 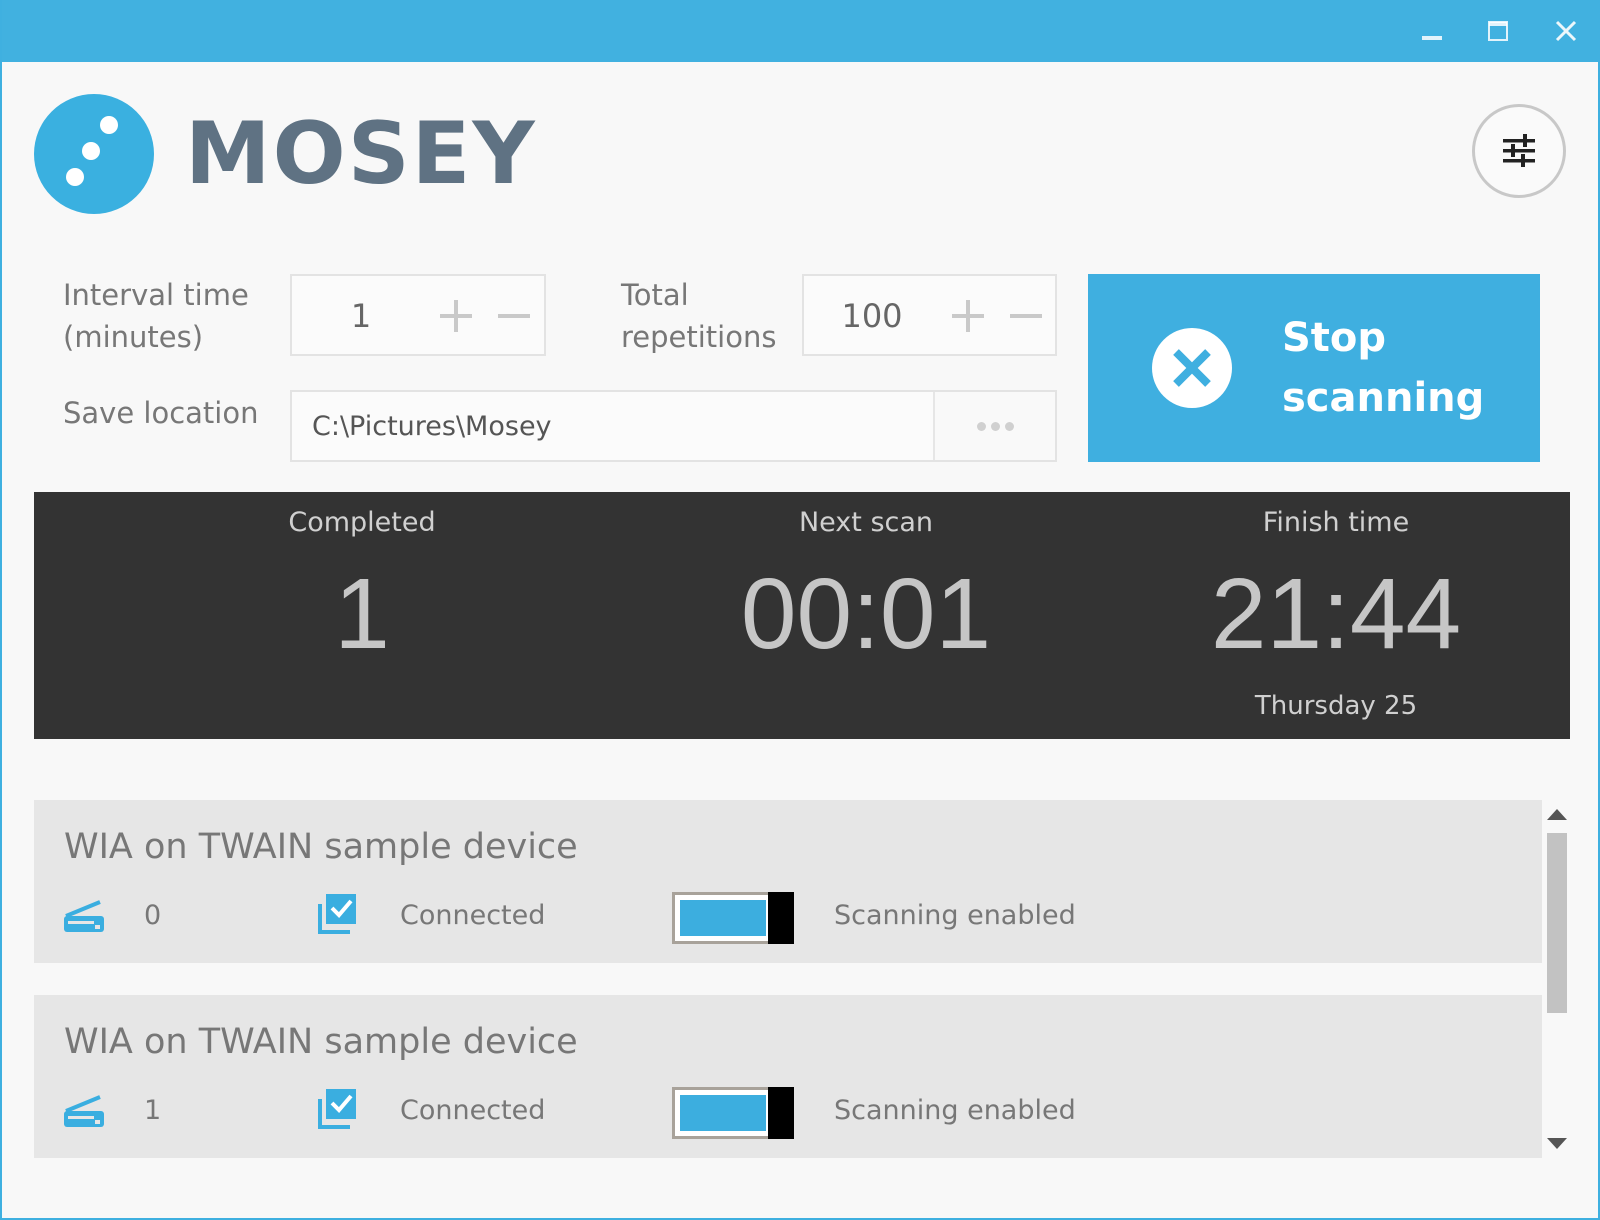 I want to click on repetitions-value: 100, so click(x=872, y=315).